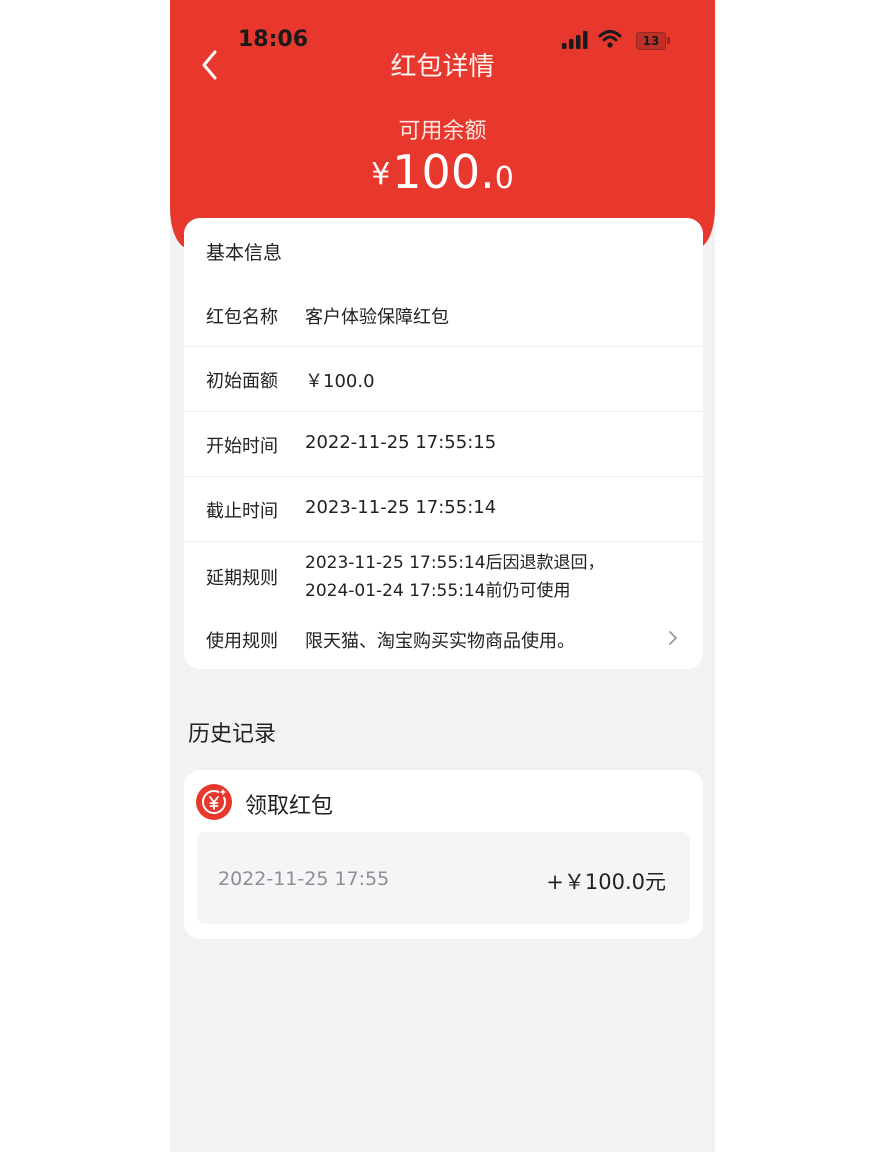  I want to click on red-packet-coin-icon, so click(214, 802).